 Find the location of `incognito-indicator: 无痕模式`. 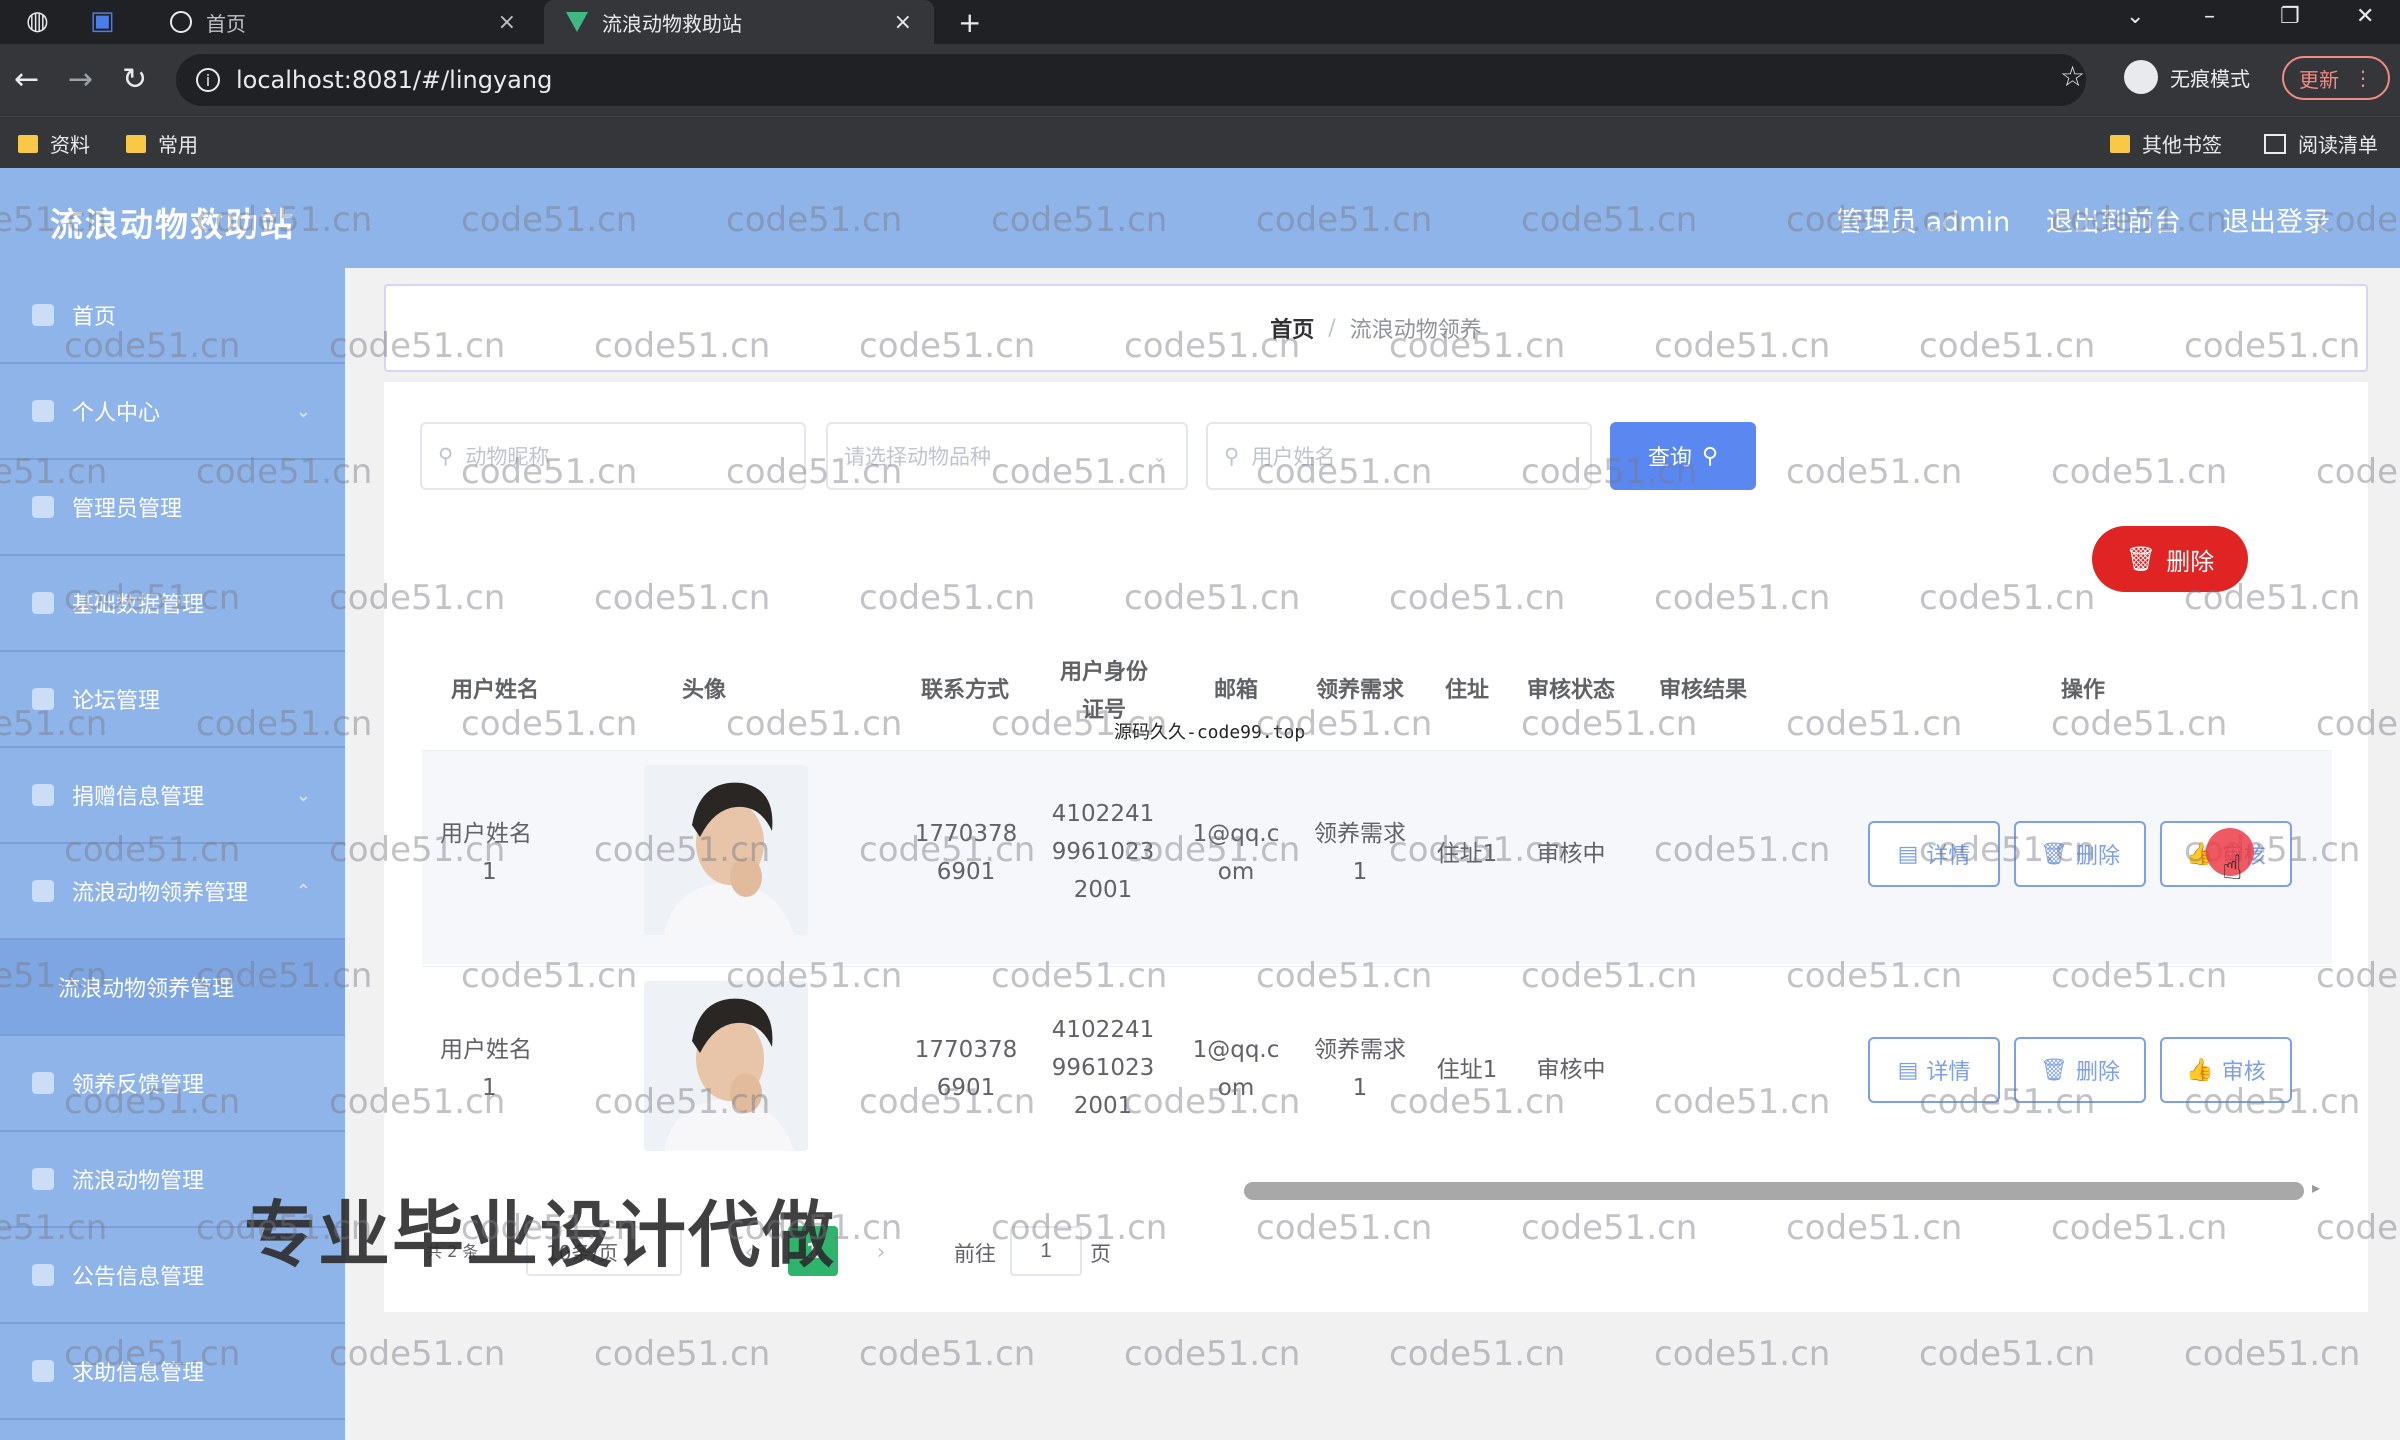

incognito-indicator: 无痕模式 is located at coordinates (2187, 77).